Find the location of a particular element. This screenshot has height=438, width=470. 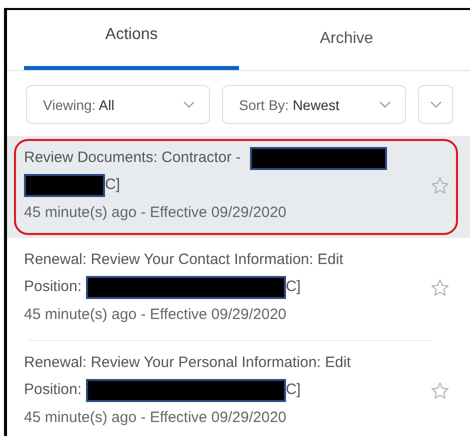

item-title: Review Documents: Contractor - C] is located at coordinates (227, 171).